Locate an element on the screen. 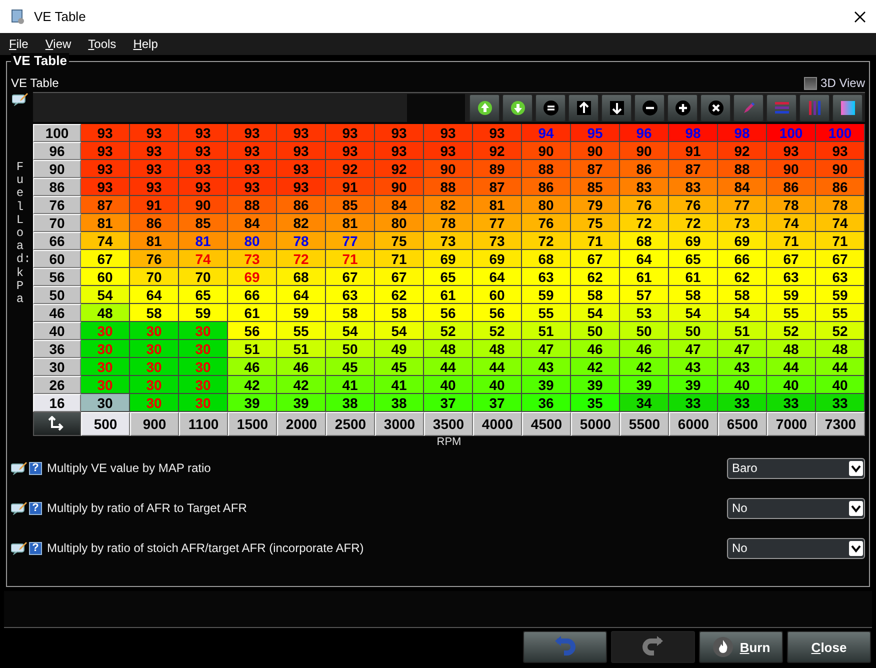  arrow-up-button is located at coordinates (583, 108).